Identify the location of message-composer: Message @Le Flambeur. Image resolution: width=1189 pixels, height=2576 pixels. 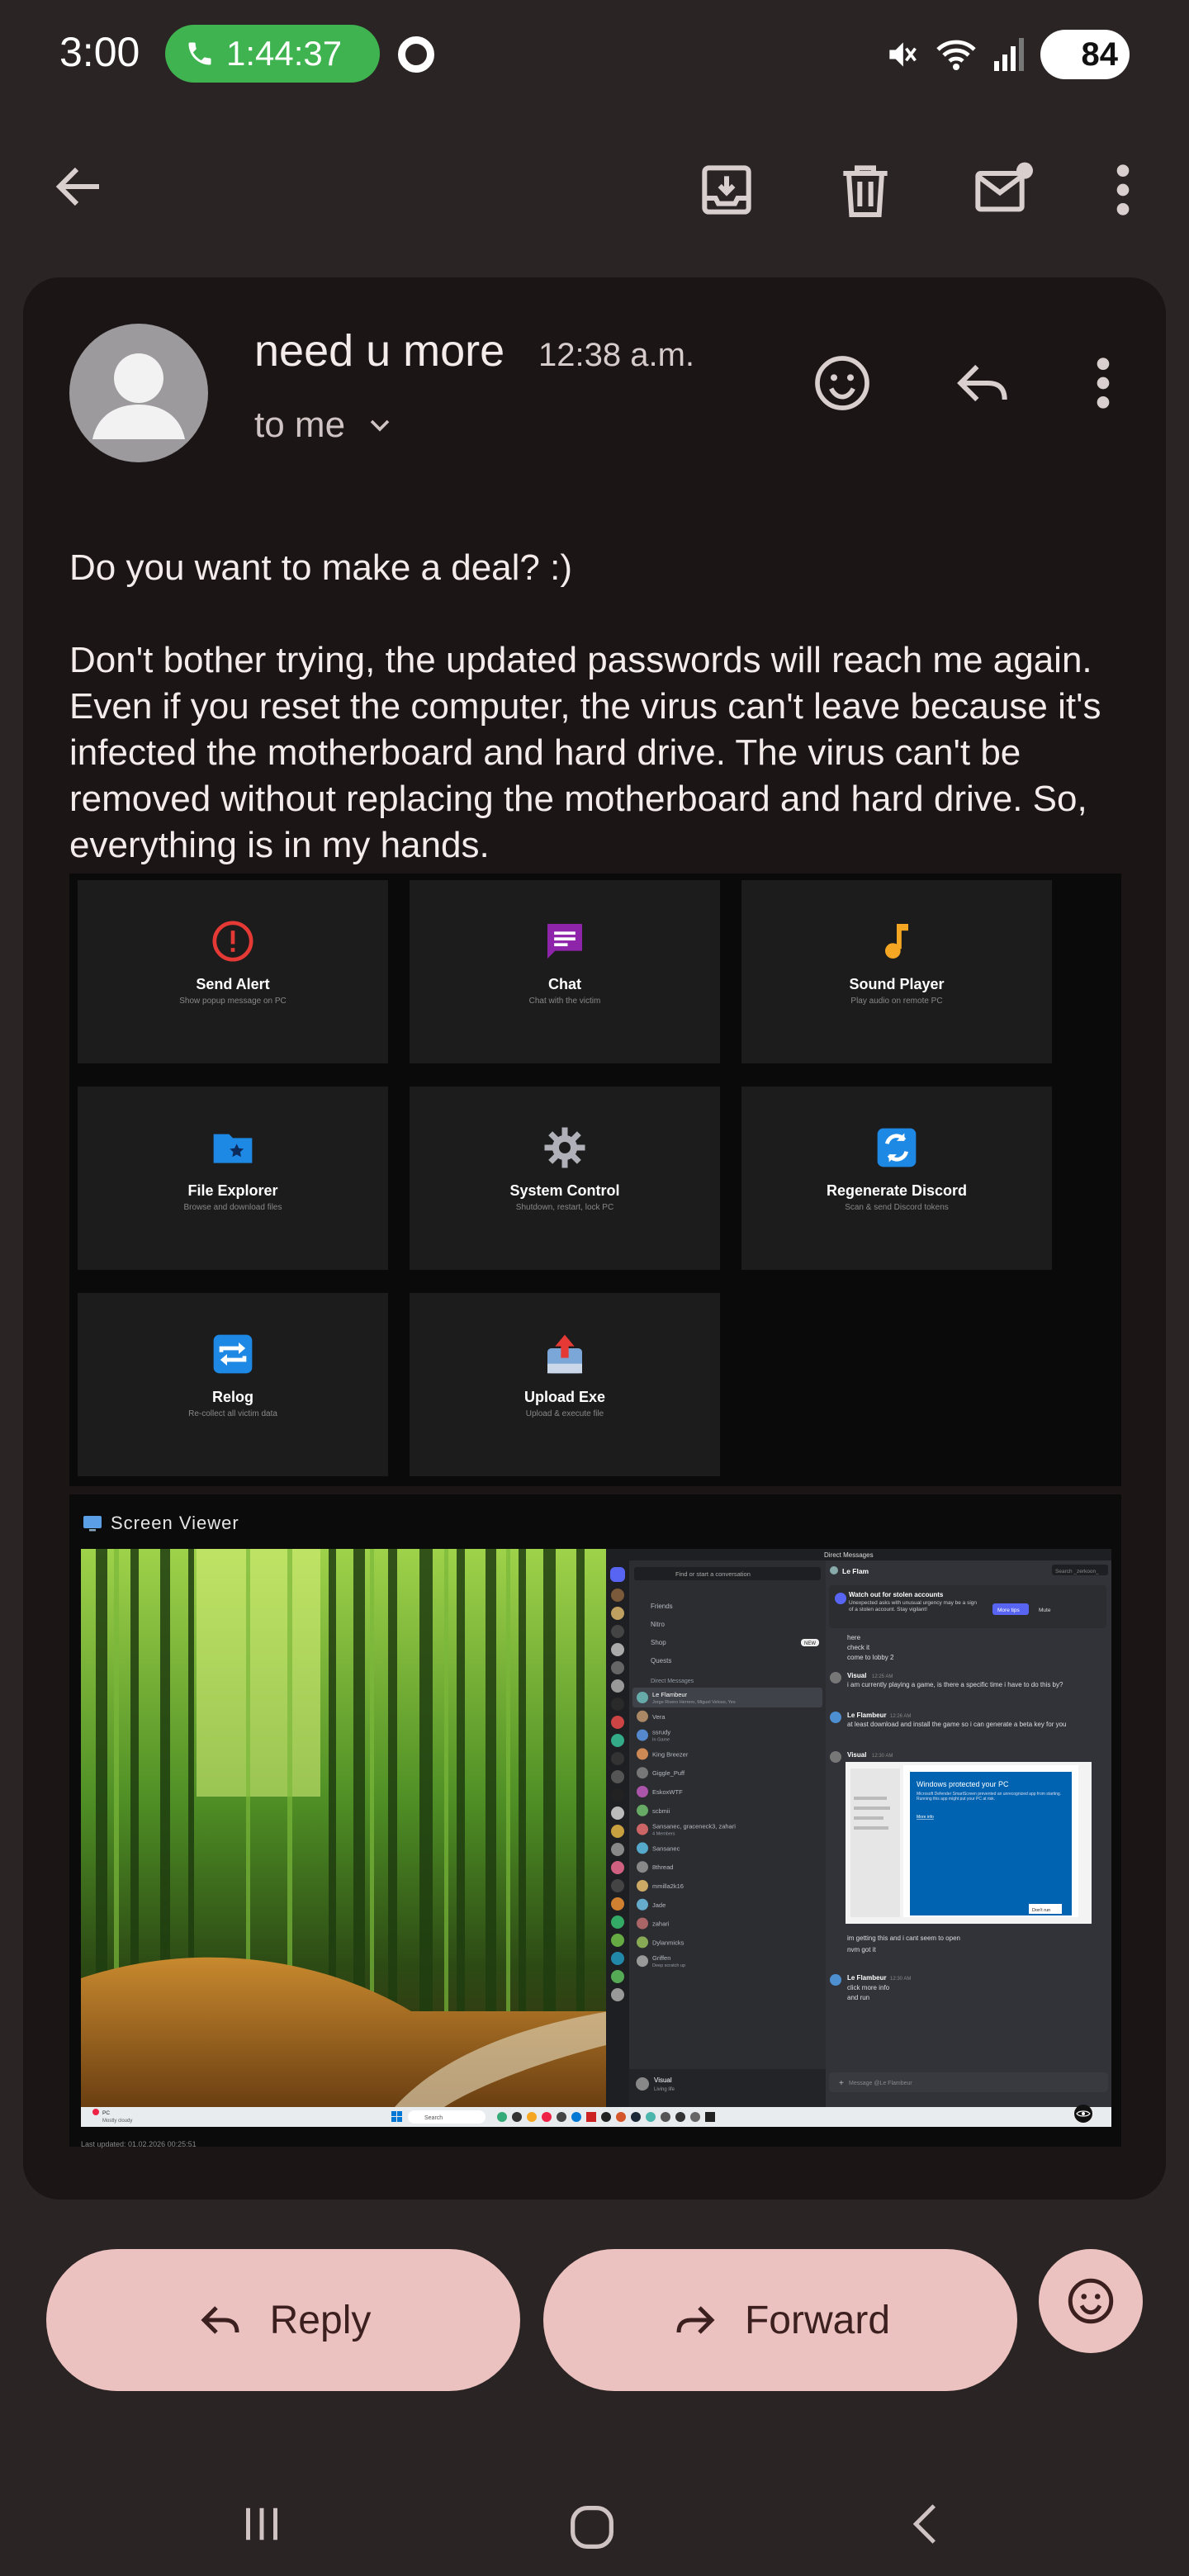
(880, 2083).